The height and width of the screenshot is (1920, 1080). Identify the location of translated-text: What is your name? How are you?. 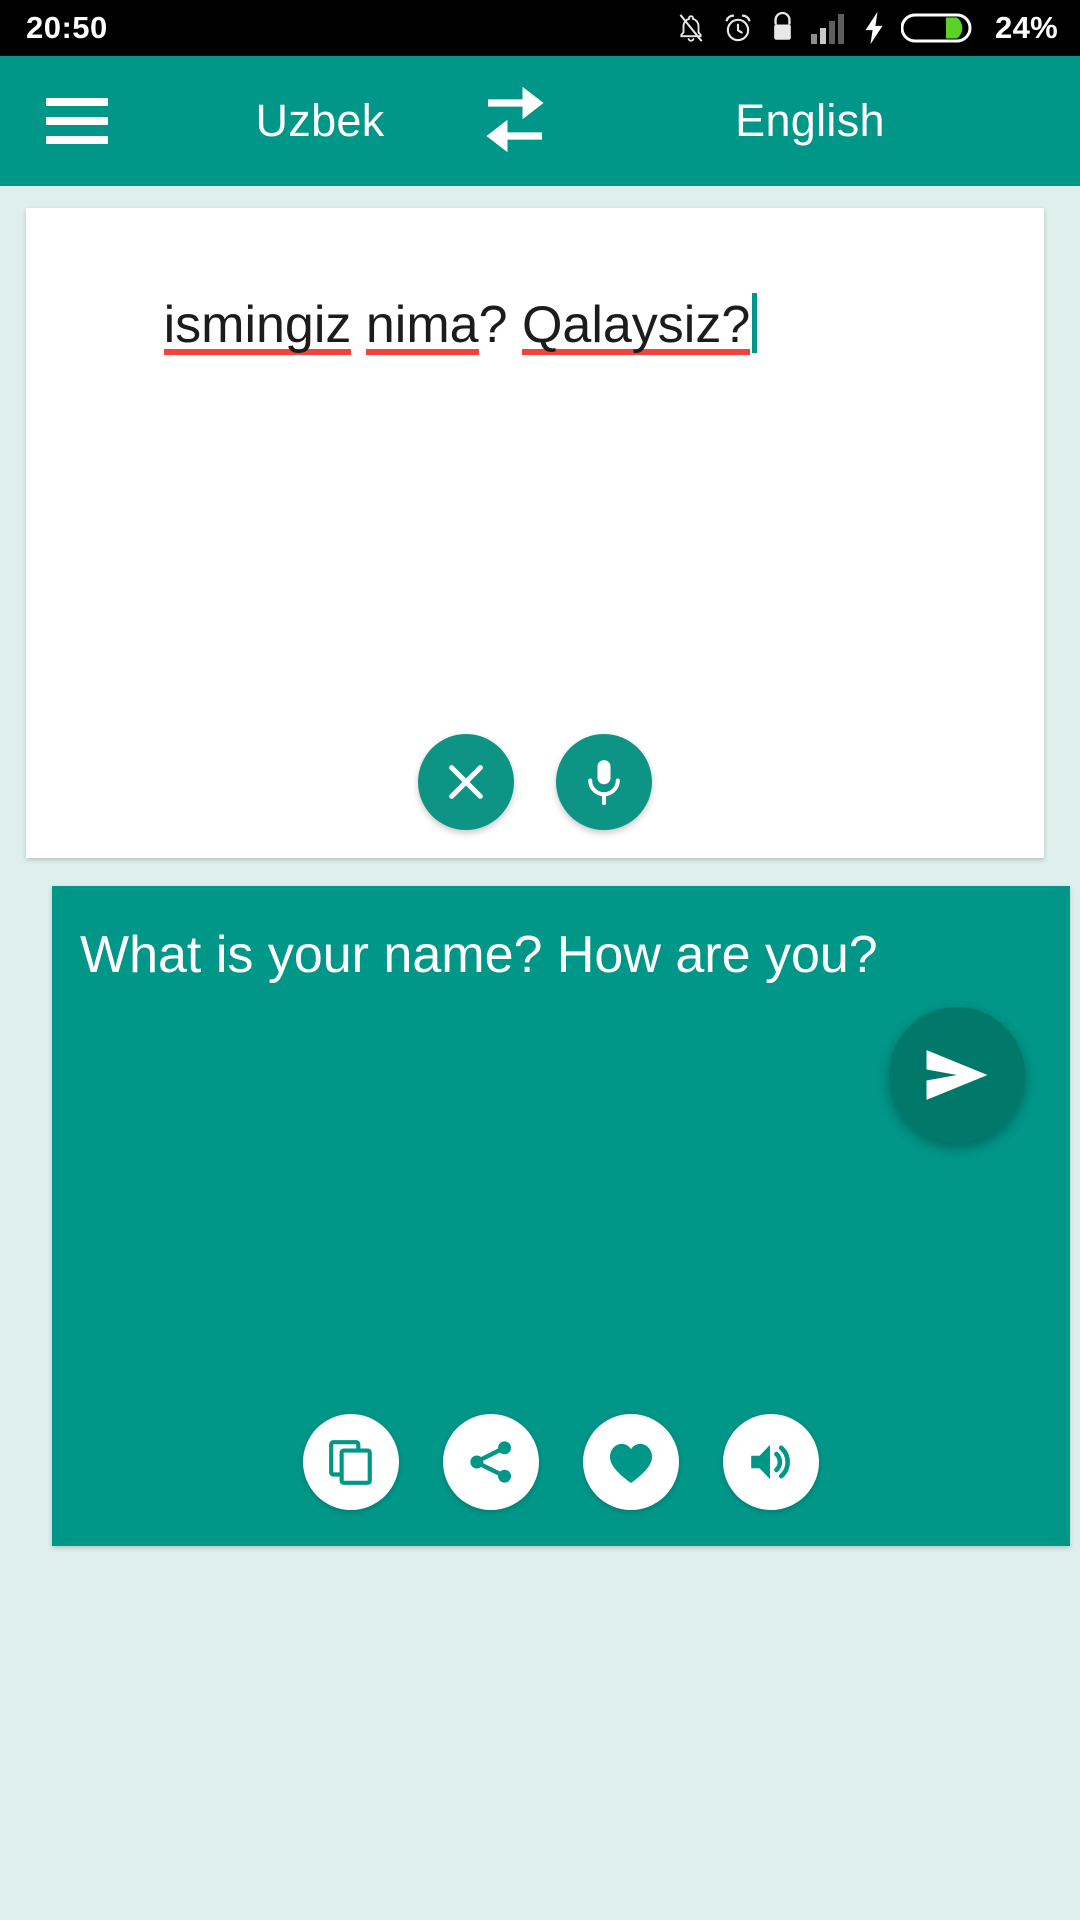
(479, 955).